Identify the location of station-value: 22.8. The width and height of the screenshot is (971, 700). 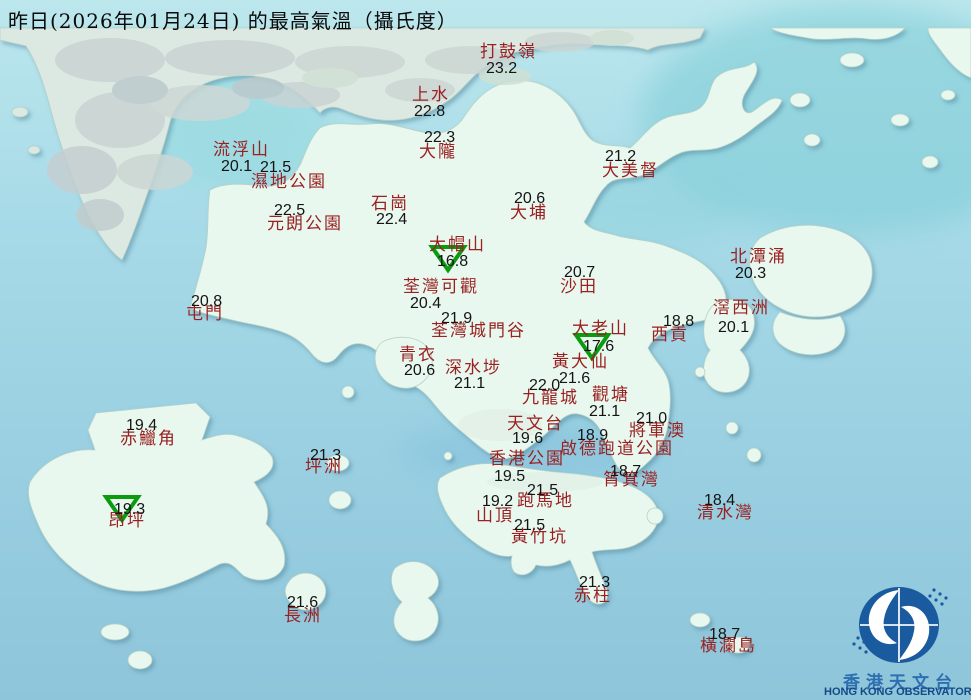
(430, 111).